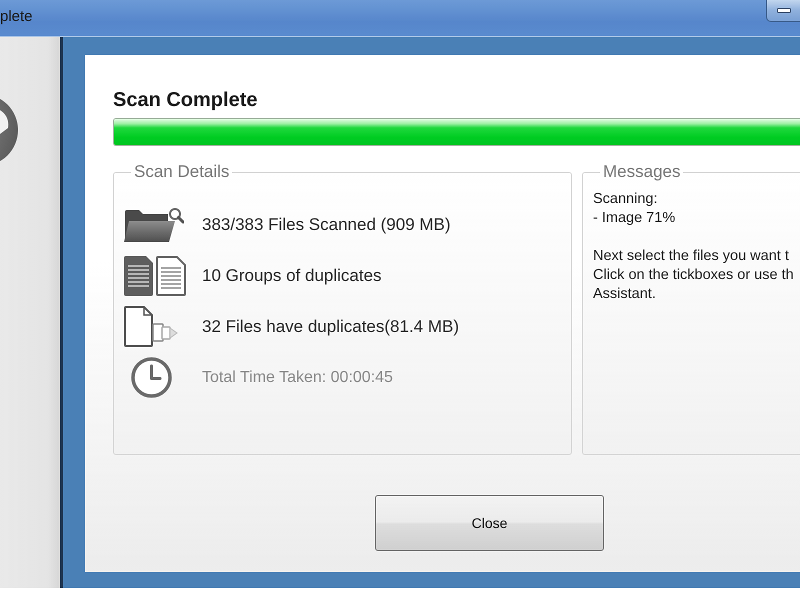  Describe the element at coordinates (155, 276) in the screenshot. I see `documents-icon` at that location.